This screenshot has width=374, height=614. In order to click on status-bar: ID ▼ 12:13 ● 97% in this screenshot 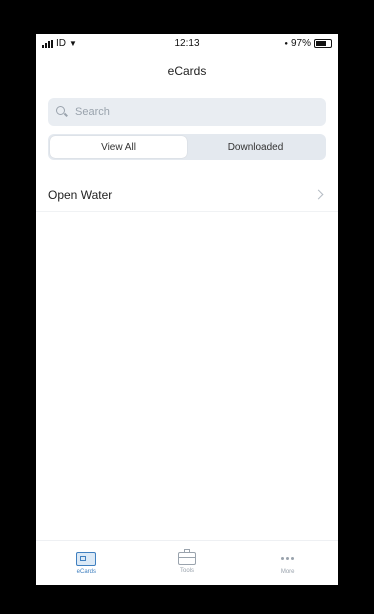, I will do `click(187, 44)`.